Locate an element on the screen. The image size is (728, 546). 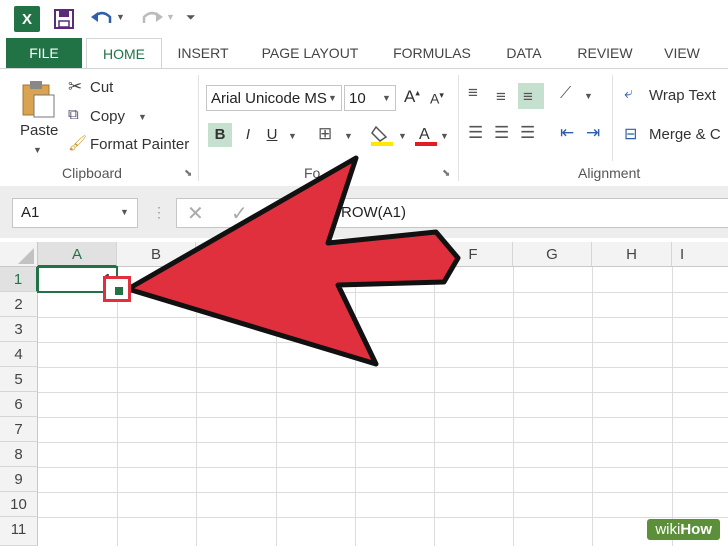
fill-handle-highlight is located at coordinates (117, 289).